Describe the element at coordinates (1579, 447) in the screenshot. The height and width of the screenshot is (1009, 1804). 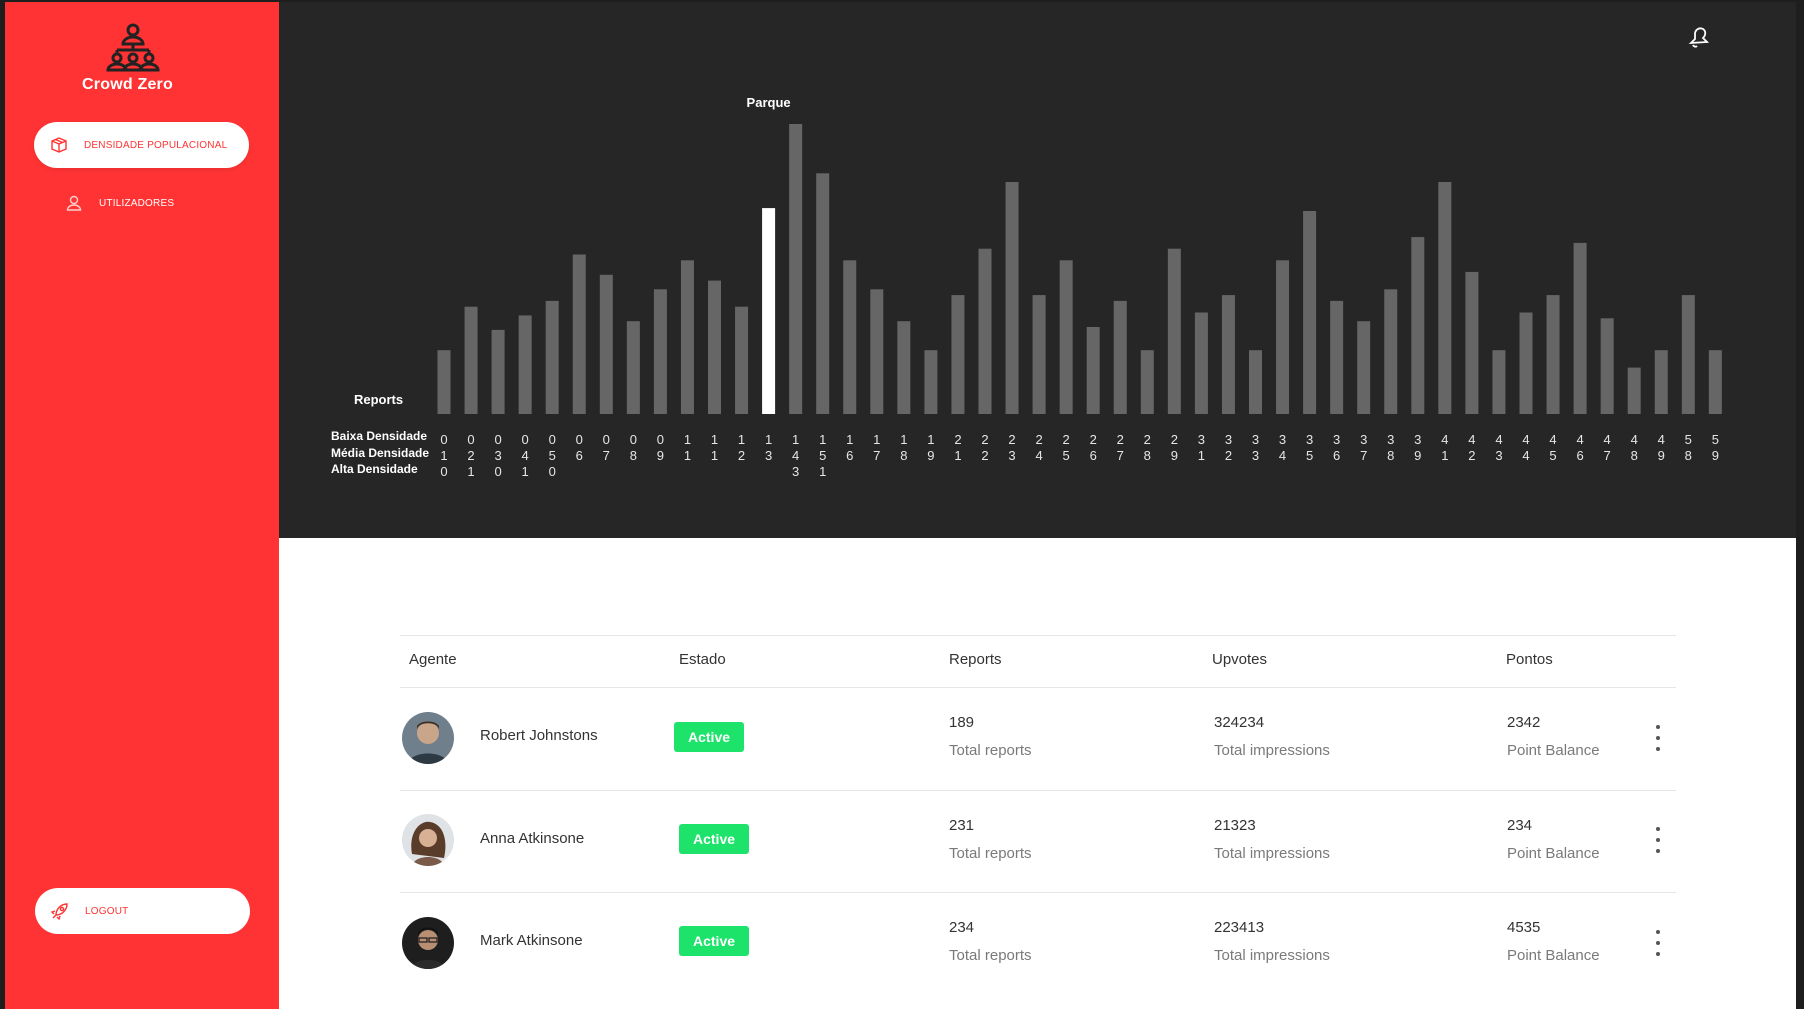
I see `x-tick-label: 46` at that location.